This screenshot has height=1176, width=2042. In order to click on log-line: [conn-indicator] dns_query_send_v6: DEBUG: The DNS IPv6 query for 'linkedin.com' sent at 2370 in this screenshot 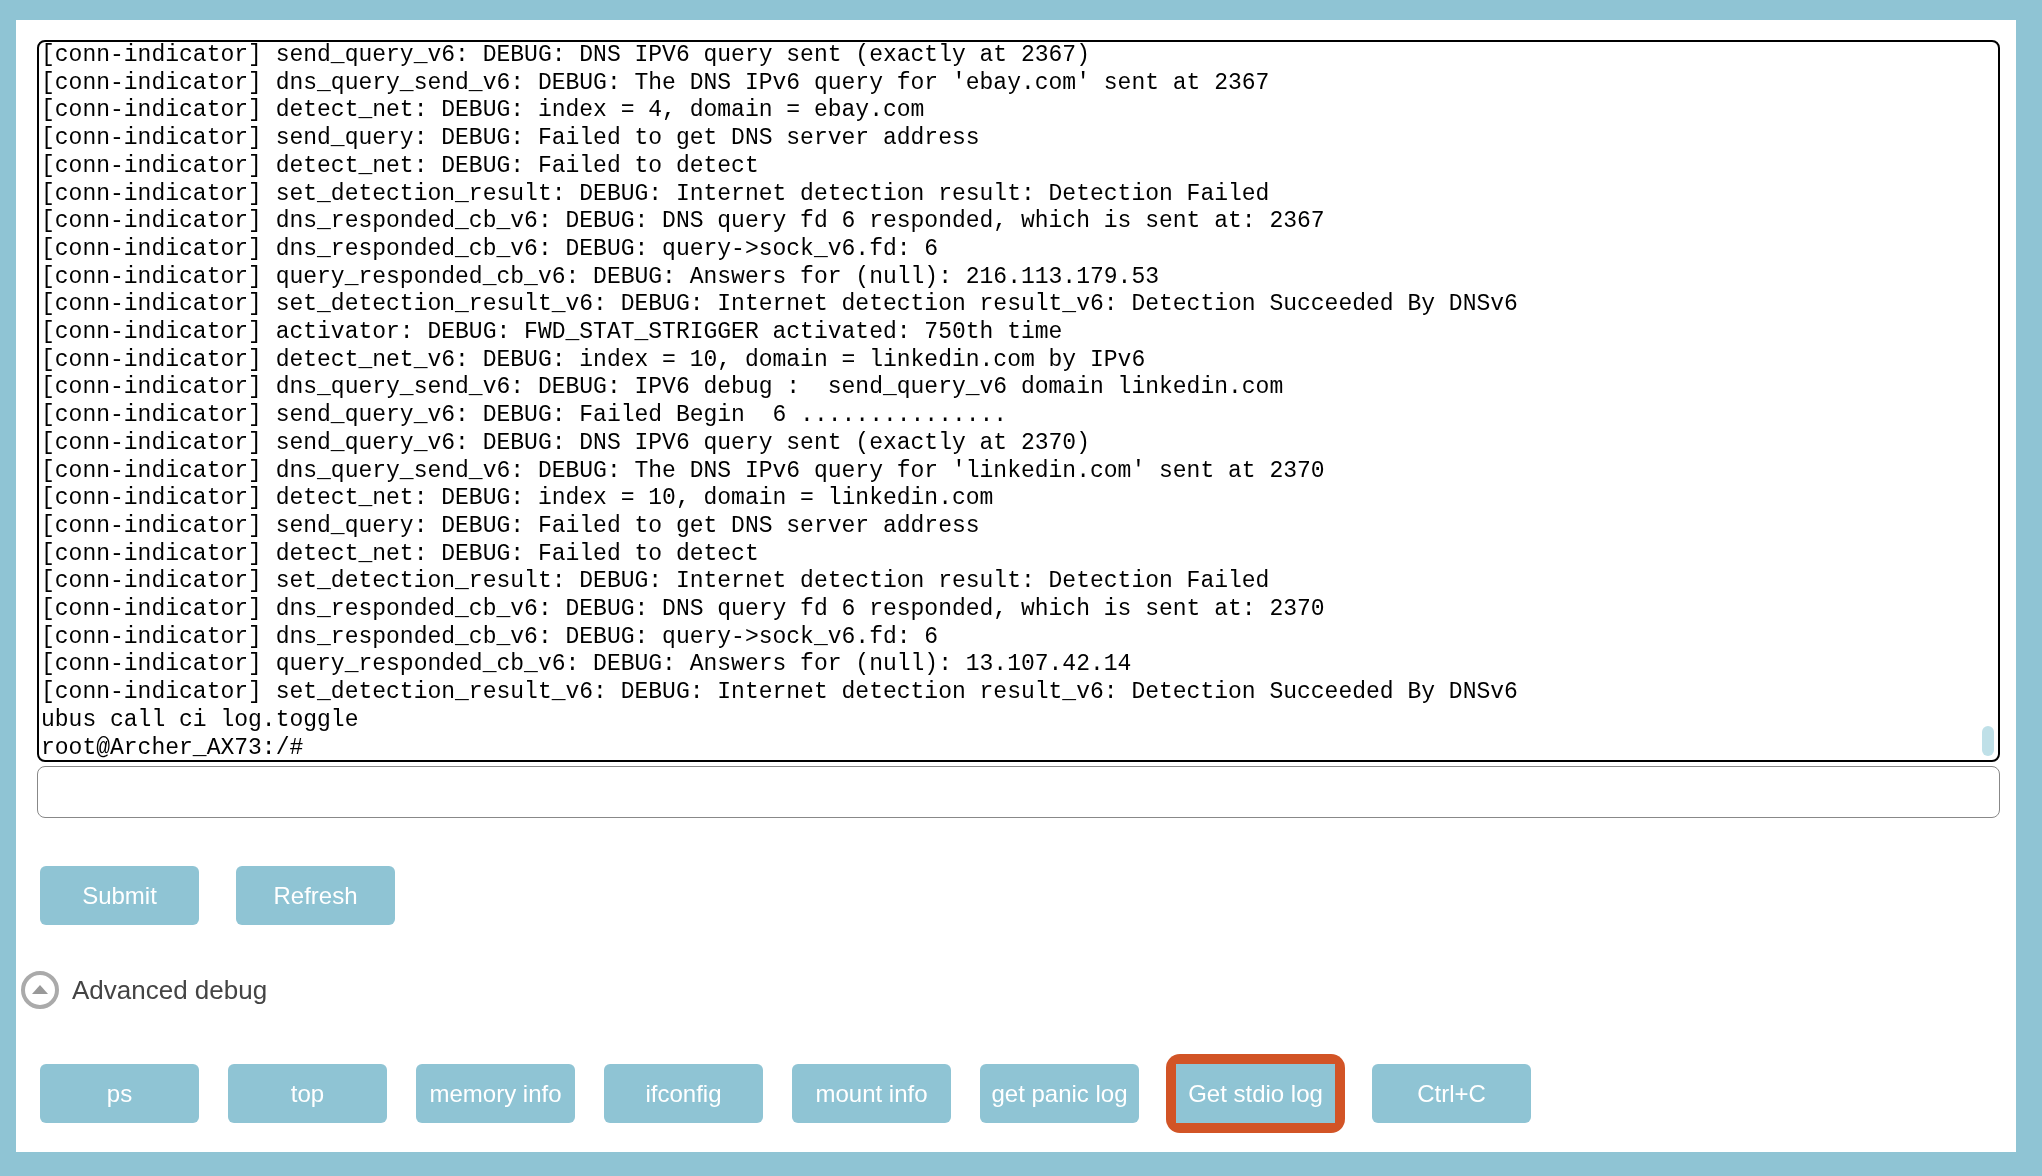, I will do `click(683, 471)`.